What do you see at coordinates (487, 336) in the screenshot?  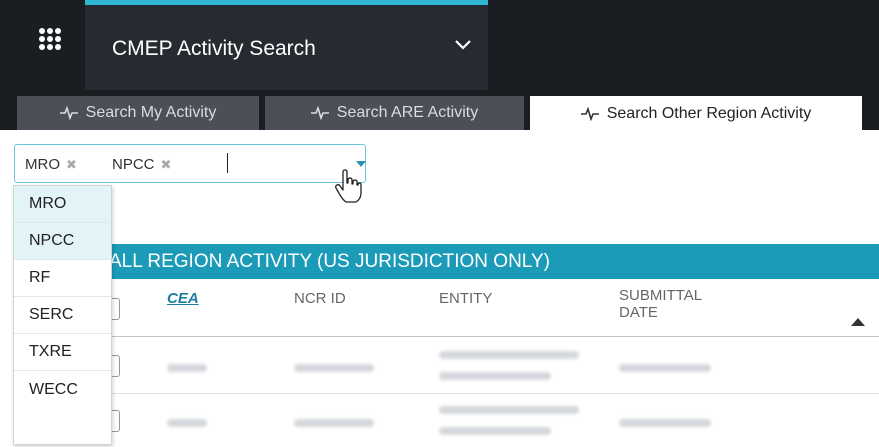 I see `header-divider` at bounding box center [487, 336].